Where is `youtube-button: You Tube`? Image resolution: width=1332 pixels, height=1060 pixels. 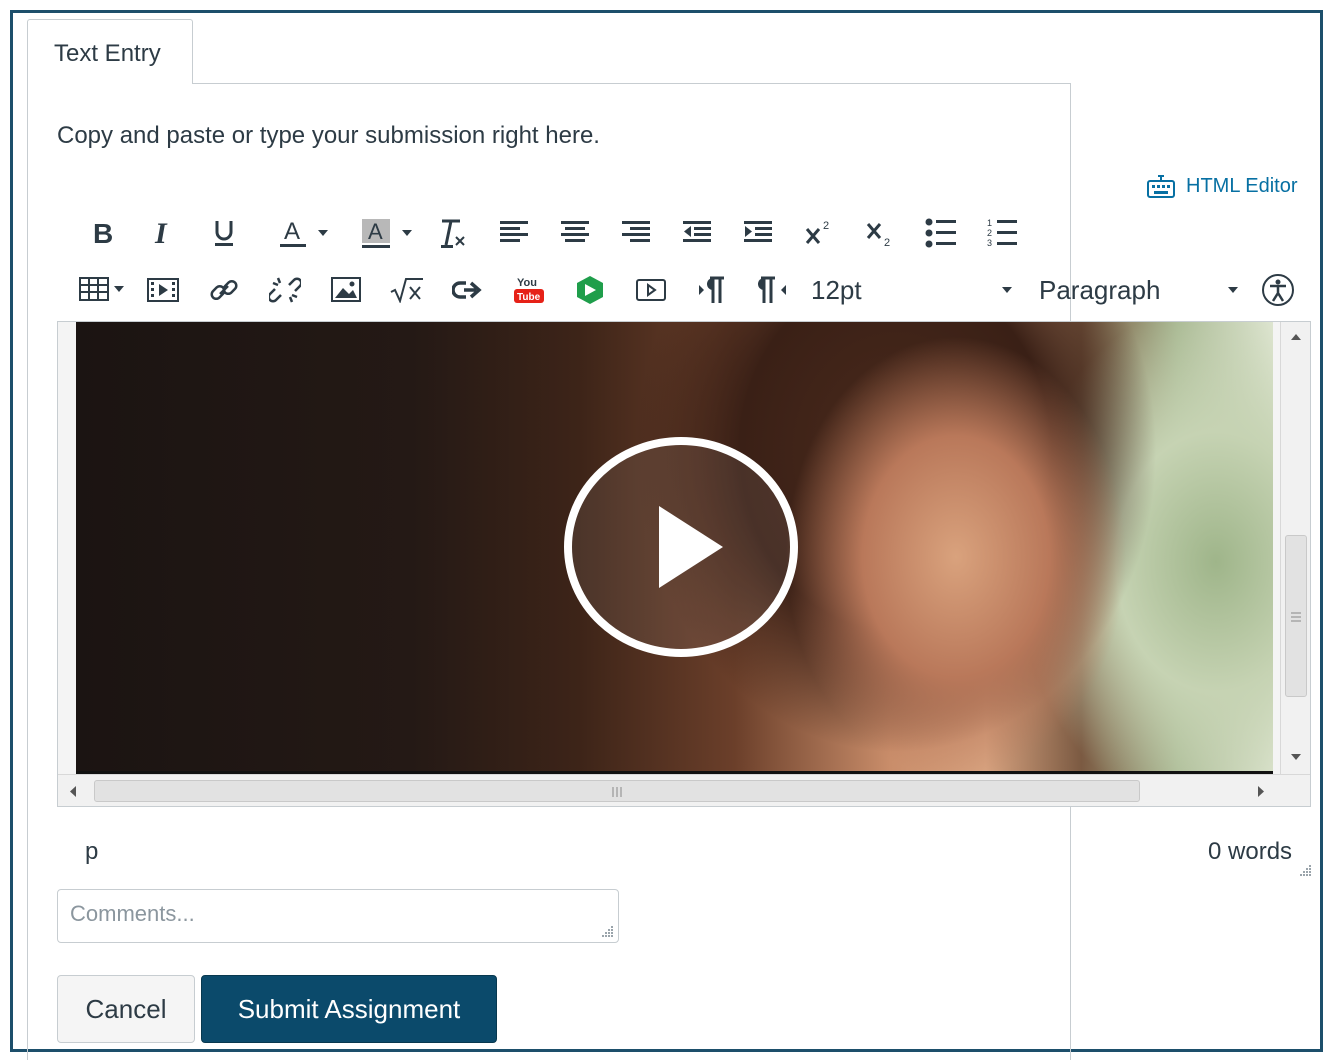
youtube-button: You Tube is located at coordinates (528, 290).